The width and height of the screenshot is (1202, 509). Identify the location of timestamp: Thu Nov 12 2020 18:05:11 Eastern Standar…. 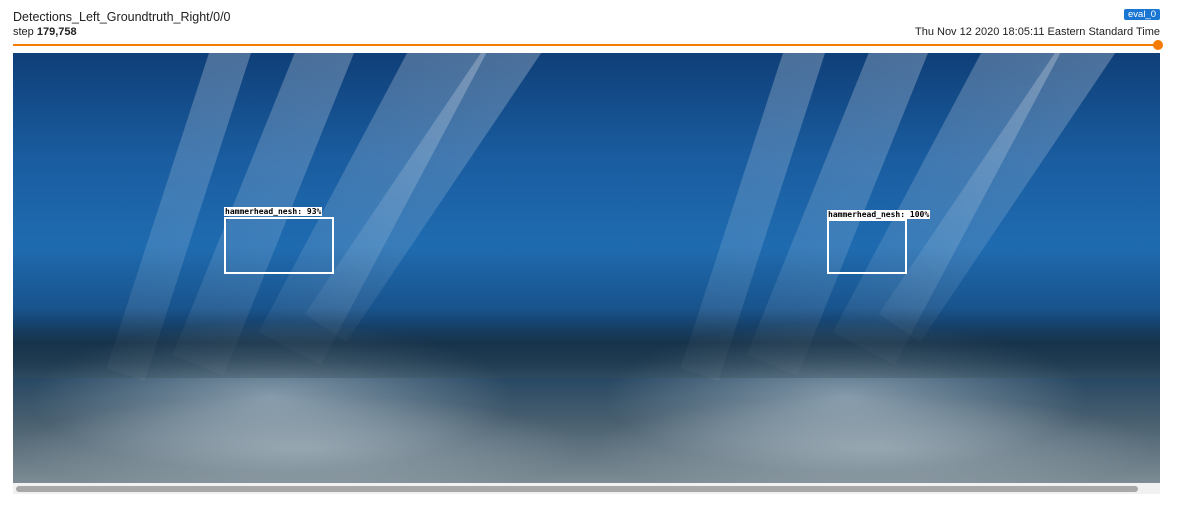
(1037, 32).